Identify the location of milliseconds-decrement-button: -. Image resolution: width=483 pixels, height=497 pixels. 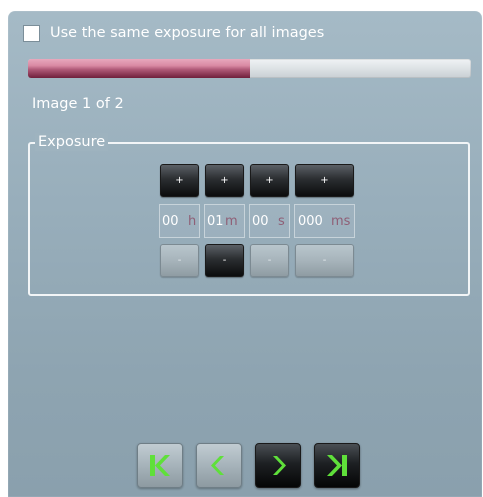
(324, 260).